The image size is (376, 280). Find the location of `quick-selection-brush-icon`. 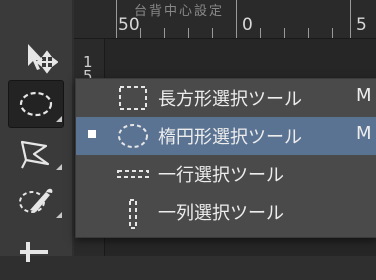

quick-selection-brush-icon is located at coordinates (36, 200).